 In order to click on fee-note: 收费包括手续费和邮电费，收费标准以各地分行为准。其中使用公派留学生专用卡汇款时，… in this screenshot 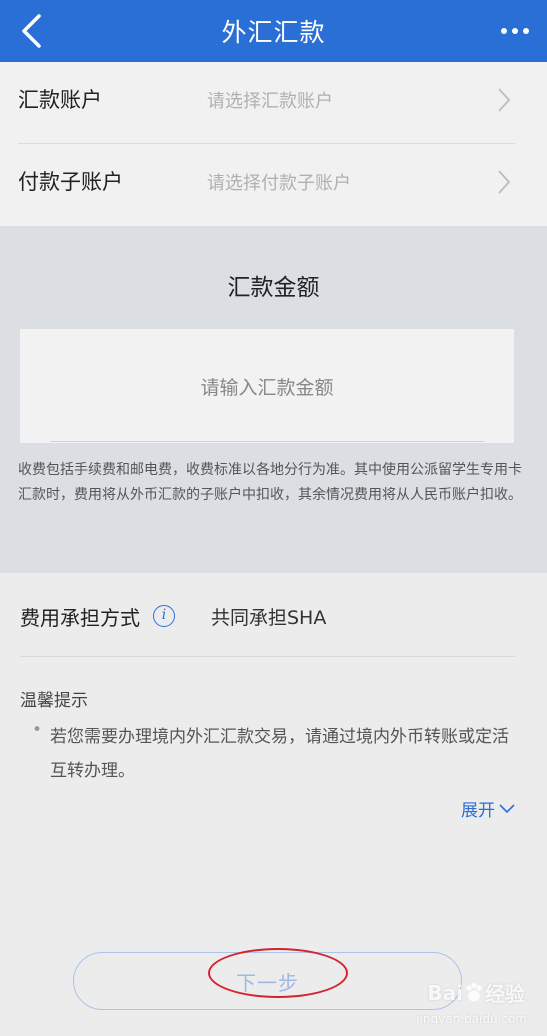, I will do `click(270, 482)`.